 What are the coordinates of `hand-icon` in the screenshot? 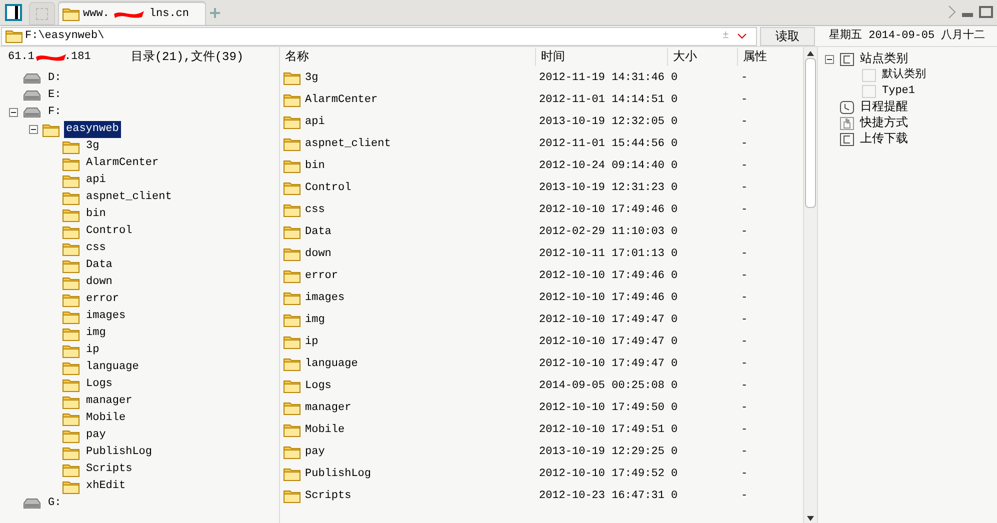 It's located at (847, 123).